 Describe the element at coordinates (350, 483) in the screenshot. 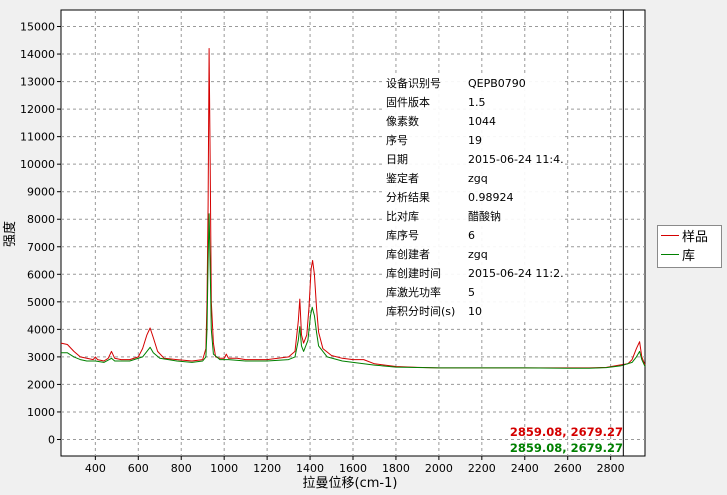

I see `x-axis-title: 拉曼位移(cm-1)` at that location.